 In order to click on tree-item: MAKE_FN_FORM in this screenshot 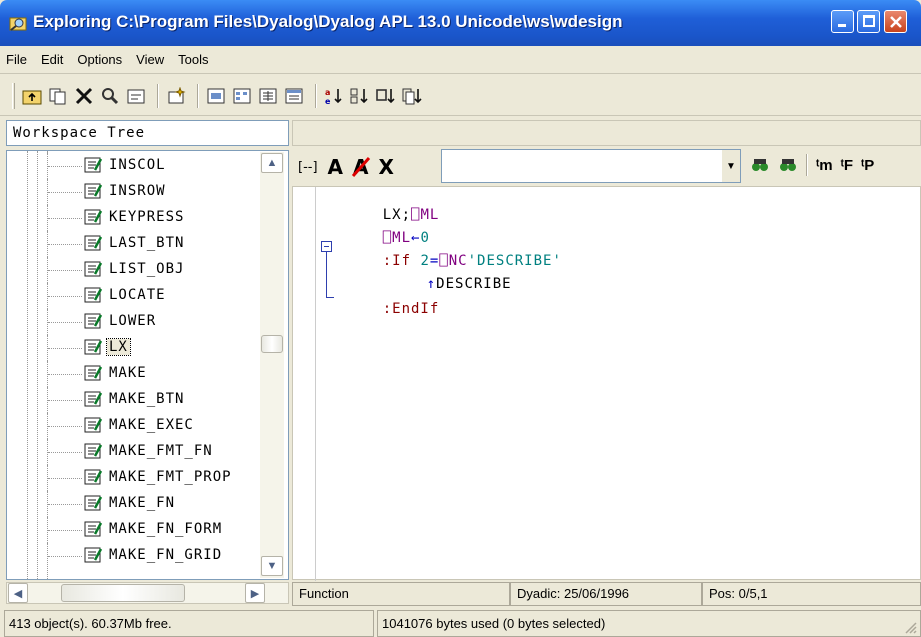, I will do `click(136, 530)`.